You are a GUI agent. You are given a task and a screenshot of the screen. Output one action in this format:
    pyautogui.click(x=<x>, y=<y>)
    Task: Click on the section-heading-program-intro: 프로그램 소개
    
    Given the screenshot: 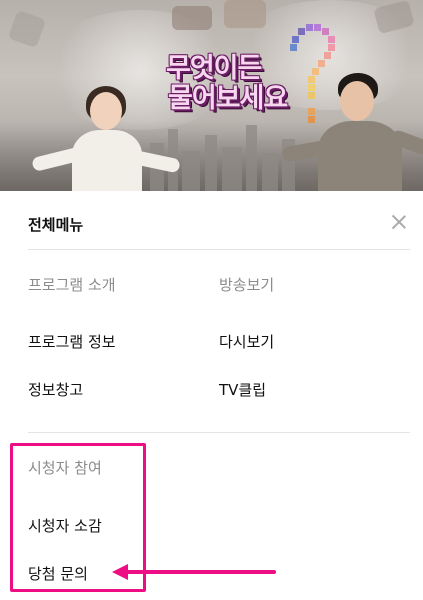 What is the action you would take?
    pyautogui.click(x=72, y=285)
    